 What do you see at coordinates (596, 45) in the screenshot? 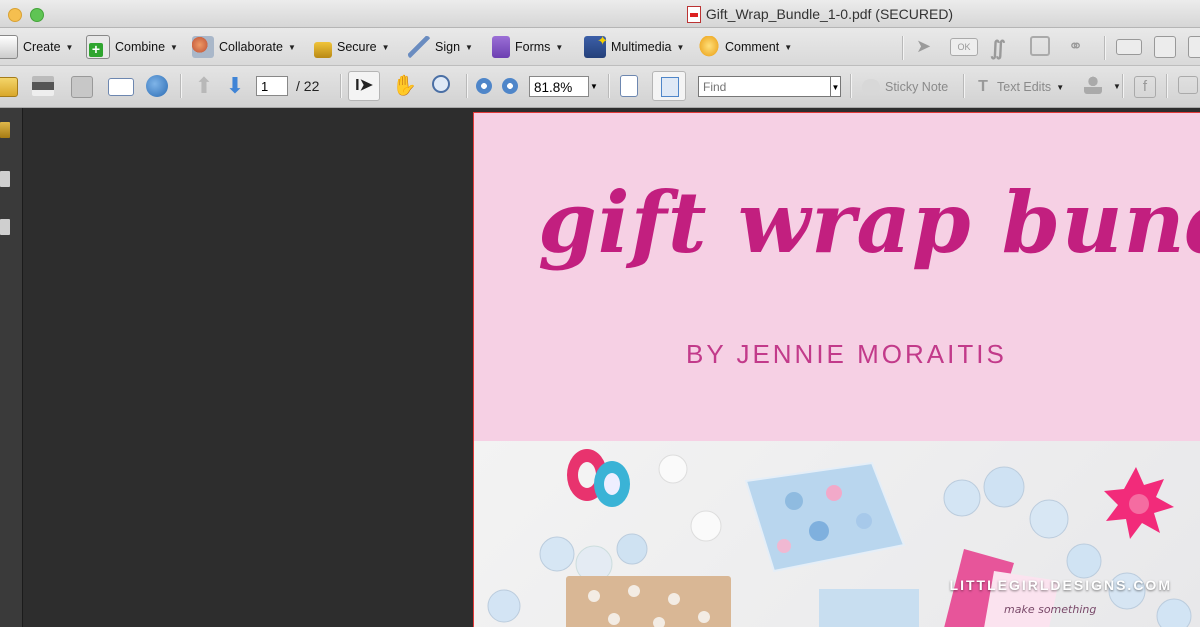
I see `multimedia-icon: ✦` at bounding box center [596, 45].